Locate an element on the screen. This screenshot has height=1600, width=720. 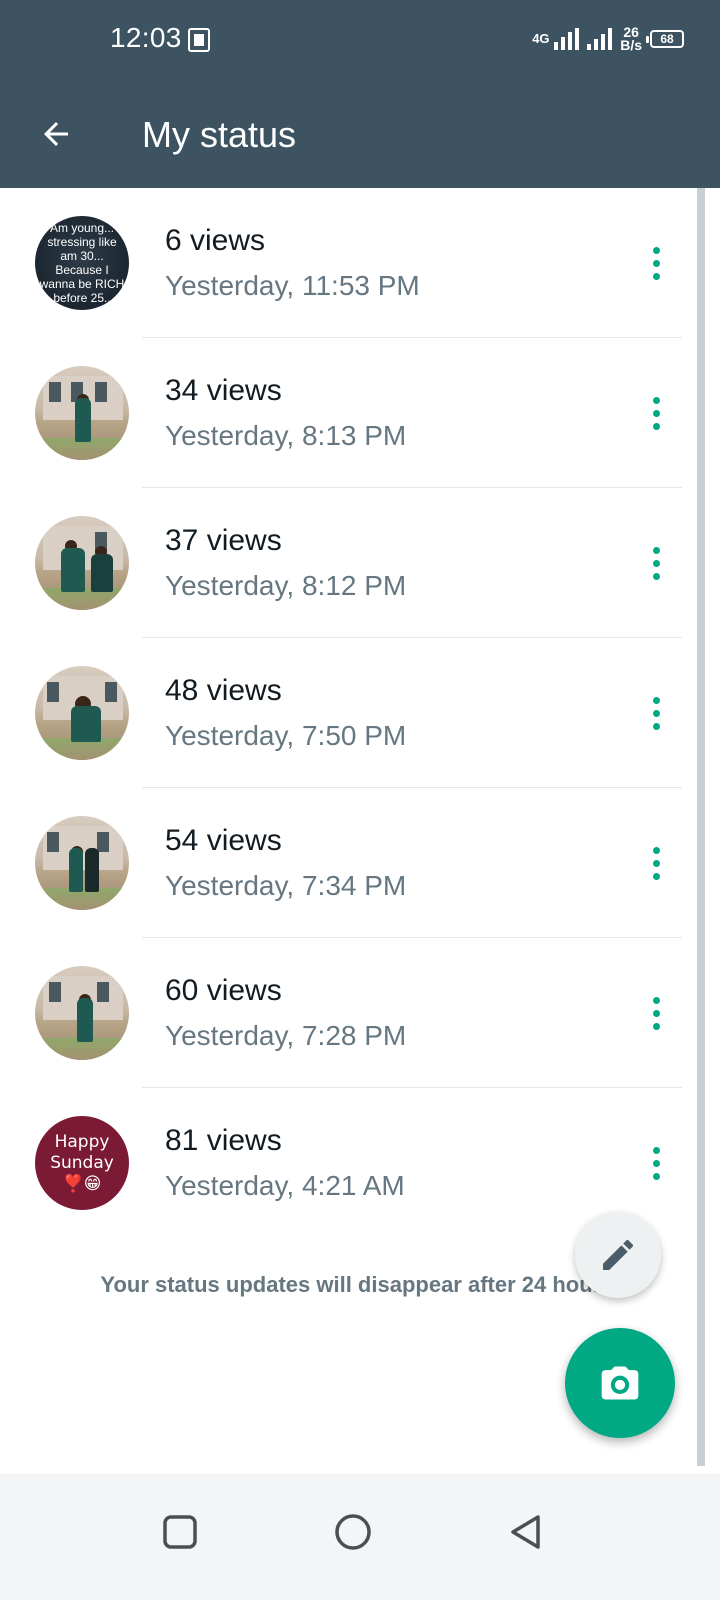
square-icon is located at coordinates (180, 1532).